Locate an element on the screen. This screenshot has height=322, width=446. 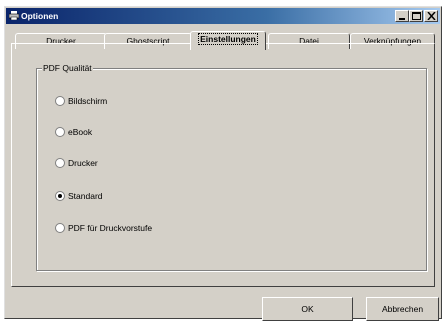
ok-button: OK is located at coordinates (307, 309).